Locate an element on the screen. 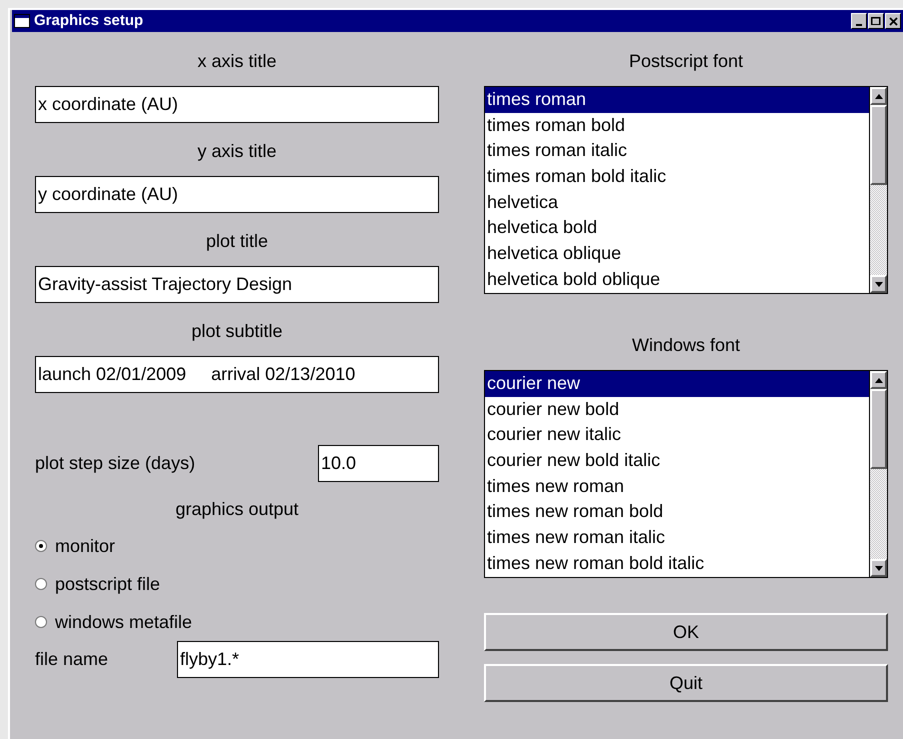  close-button is located at coordinates (893, 21).